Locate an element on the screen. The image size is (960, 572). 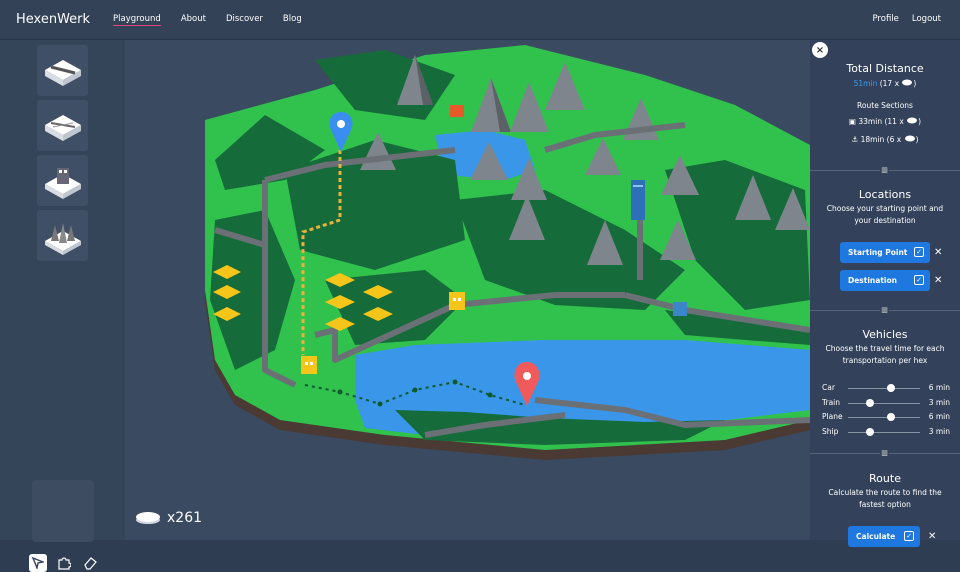
sections-title: Route Sections is located at coordinates (885, 105).